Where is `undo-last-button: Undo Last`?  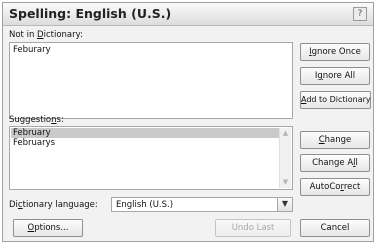 undo-last-button: Undo Last is located at coordinates (253, 228).